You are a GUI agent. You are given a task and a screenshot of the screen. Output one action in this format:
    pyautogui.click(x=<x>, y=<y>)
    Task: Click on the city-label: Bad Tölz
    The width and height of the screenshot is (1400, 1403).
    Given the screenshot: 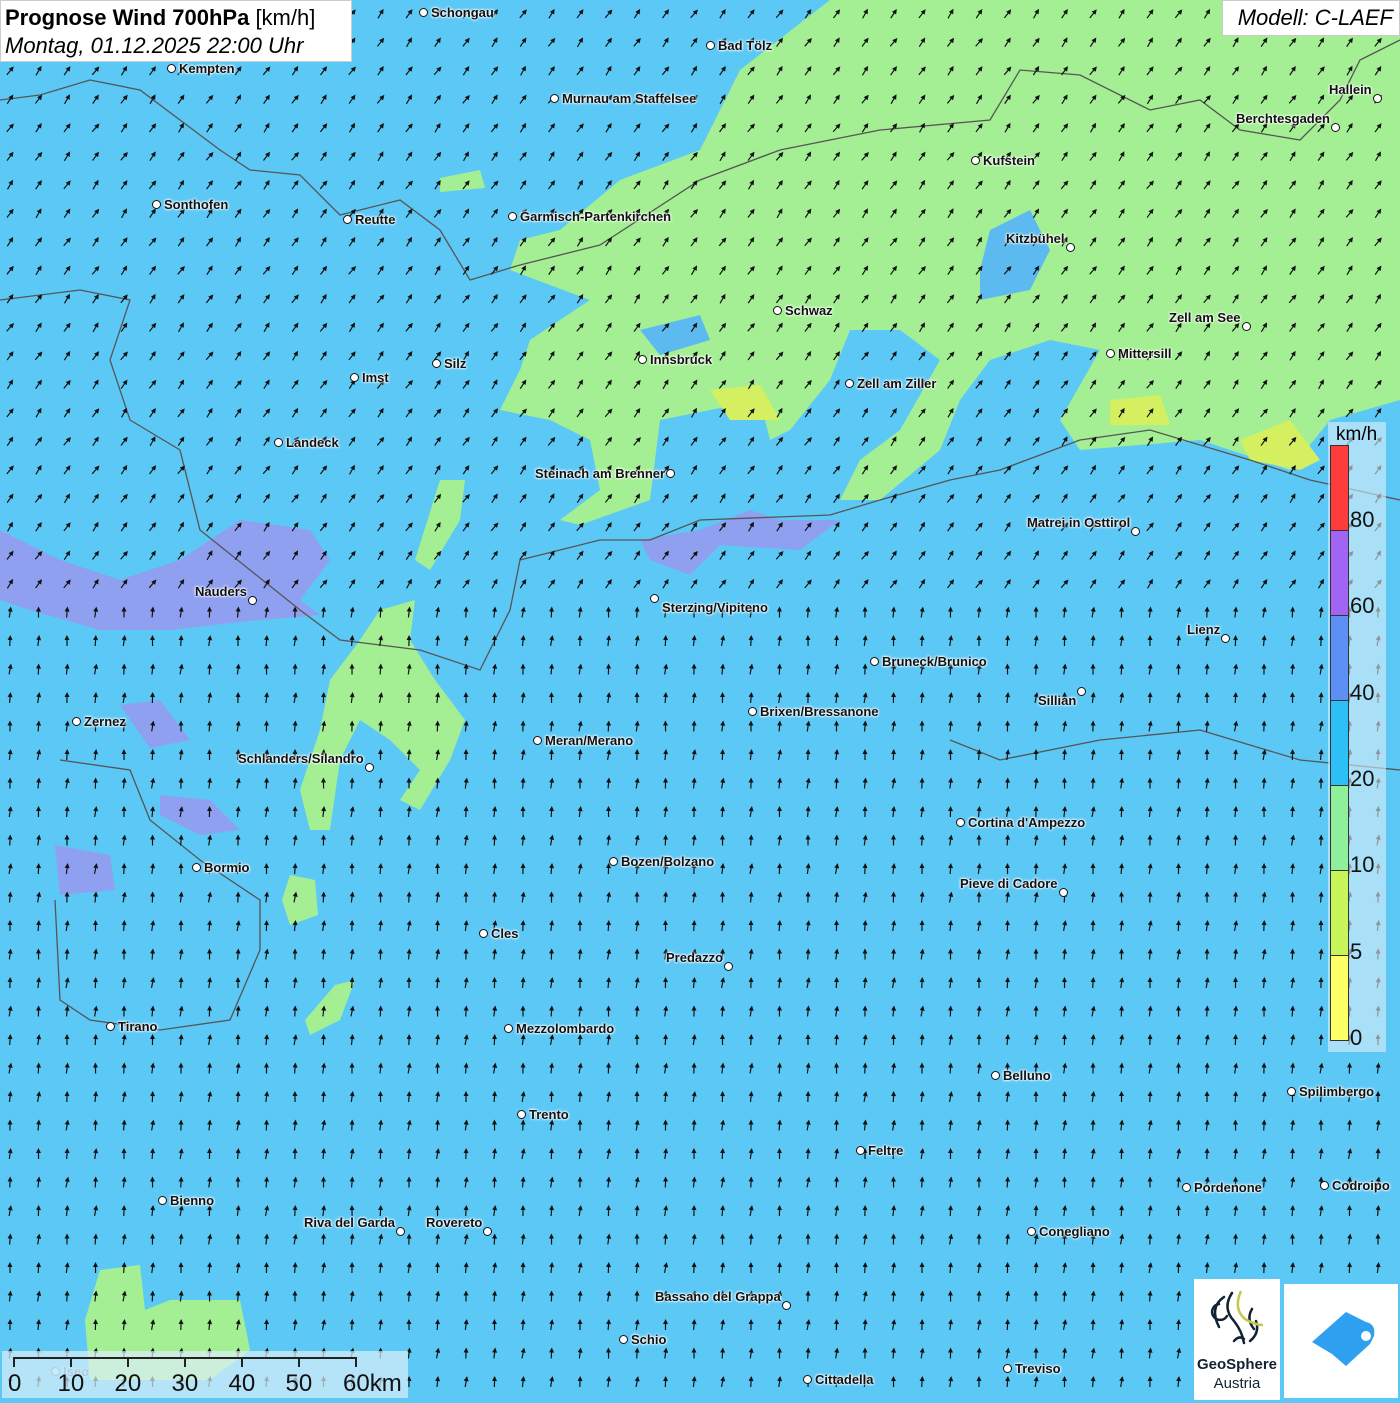 What is the action you would take?
    pyautogui.click(x=745, y=45)
    